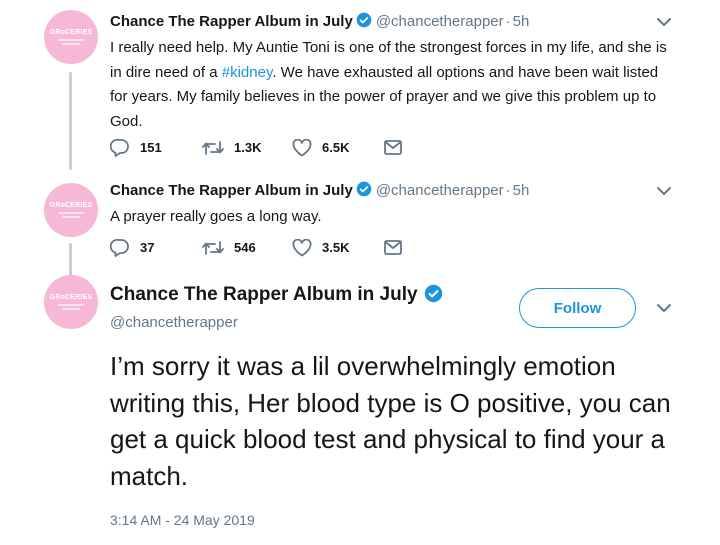 This screenshot has width=720, height=545. I want to click on like-button: 3.5K, so click(338, 247).